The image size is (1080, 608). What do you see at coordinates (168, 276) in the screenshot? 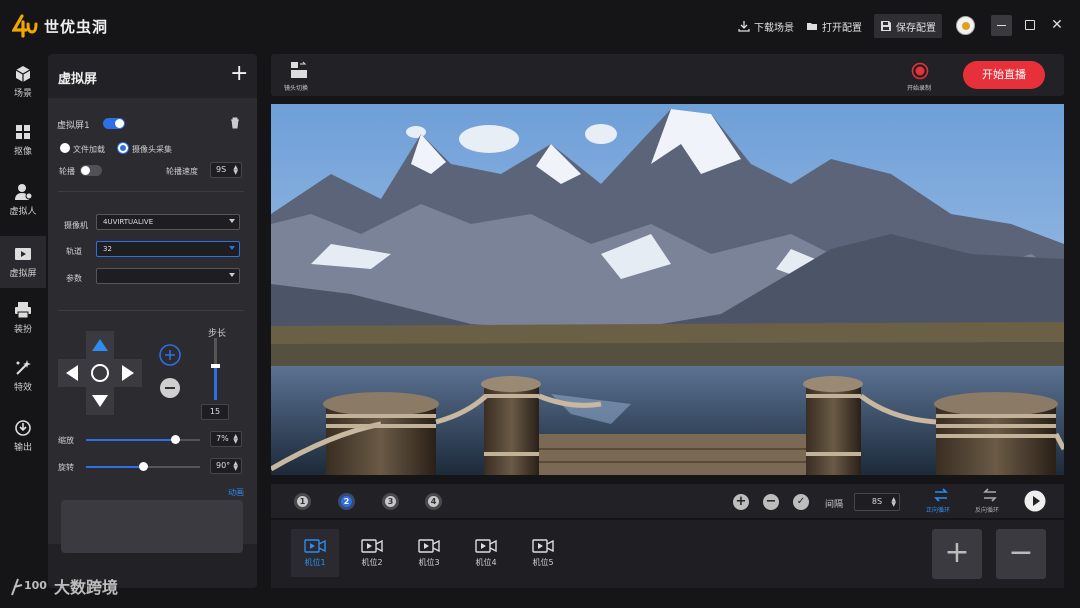
I see `params-select` at bounding box center [168, 276].